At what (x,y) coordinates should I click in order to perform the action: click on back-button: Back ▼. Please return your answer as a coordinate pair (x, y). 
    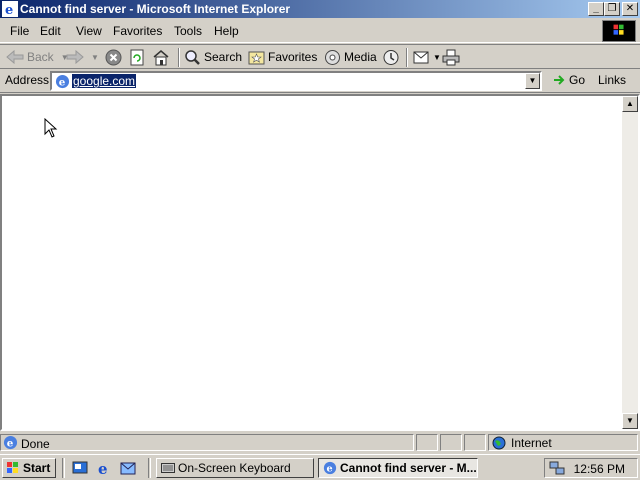
    Looking at the image, I should click on (37, 57).